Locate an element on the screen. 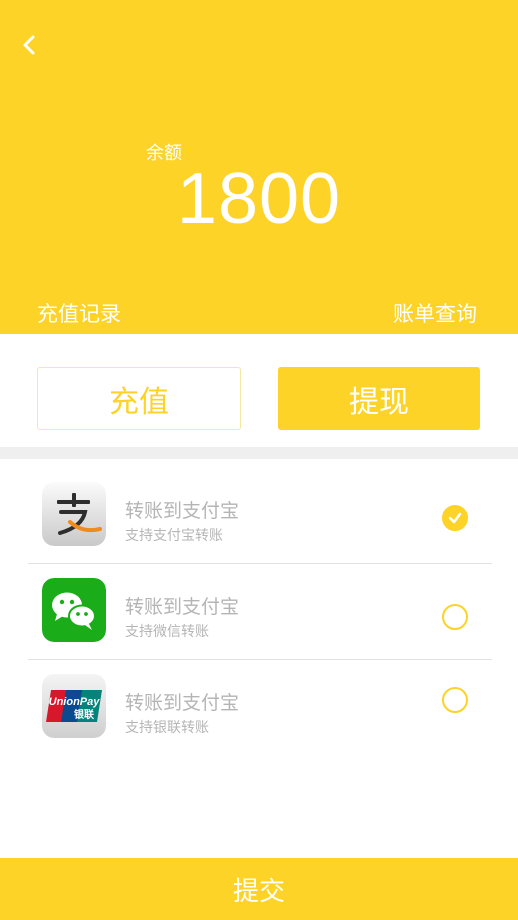 This screenshot has width=518, height=920. payment-subtitle: 支持支付宝转账 is located at coordinates (174, 536).